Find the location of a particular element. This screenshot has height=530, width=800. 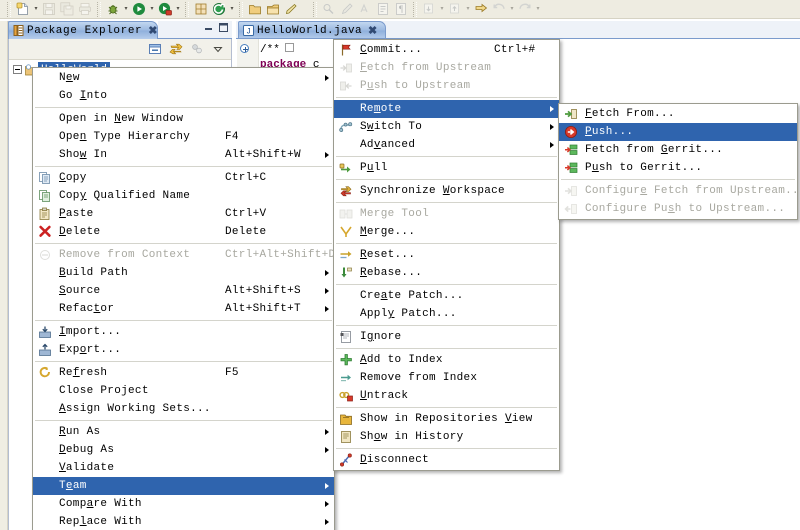

menu-item-open-type-hierarchy: Open Type Hierarchy F4 is located at coordinates (183, 137).